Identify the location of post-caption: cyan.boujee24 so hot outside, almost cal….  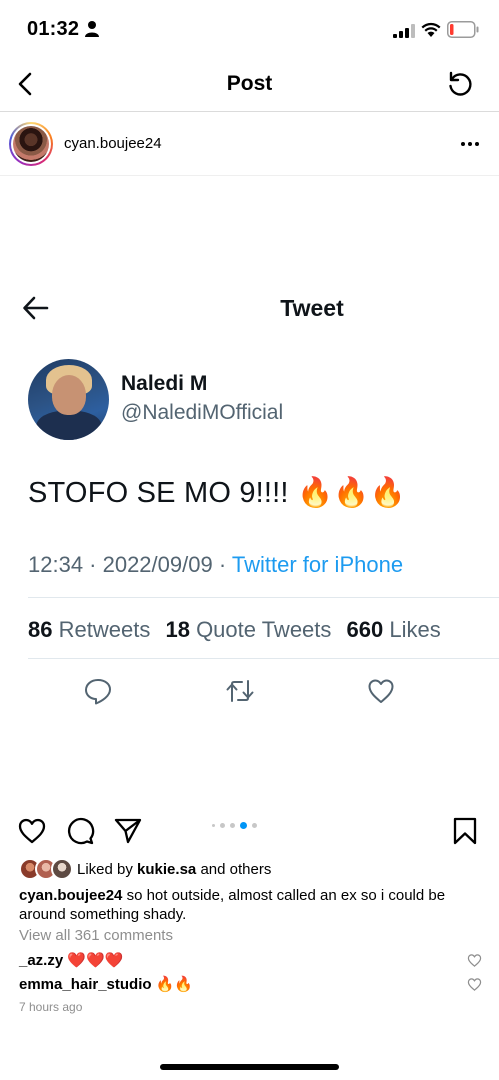
(251, 905).